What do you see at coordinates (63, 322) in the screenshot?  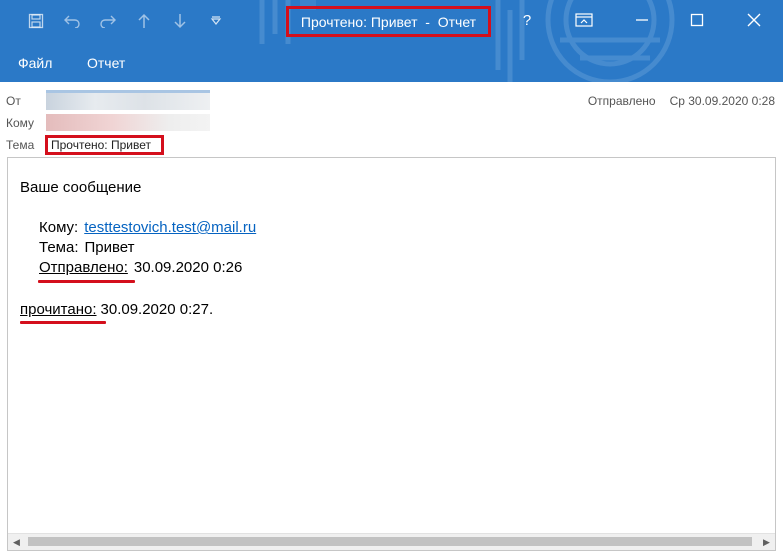 I see `read-highlight-underline` at bounding box center [63, 322].